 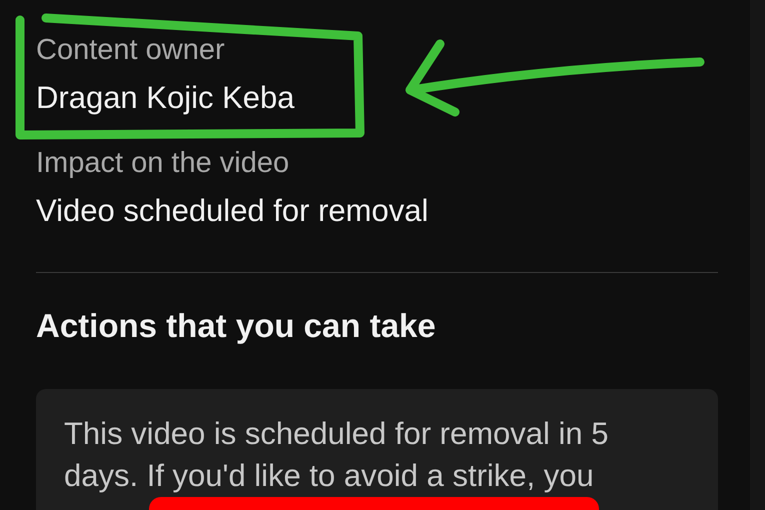 I want to click on field-value: Video scheduled for removal, so click(x=232, y=211).